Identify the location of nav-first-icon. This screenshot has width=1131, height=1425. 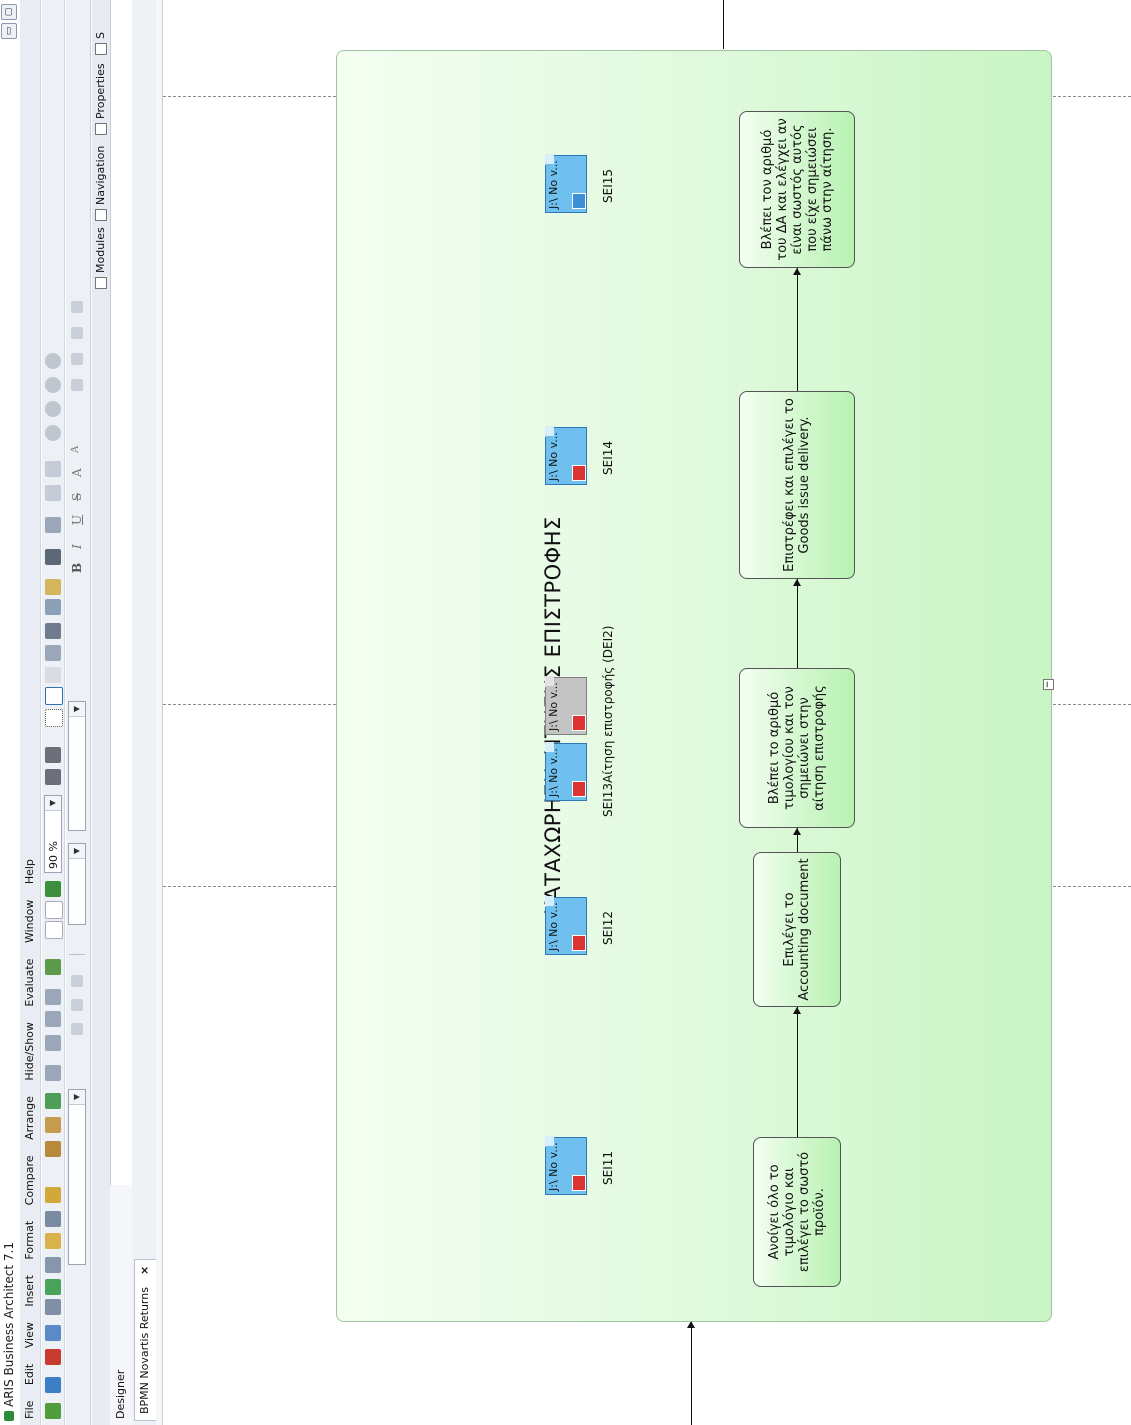
(53, 433).